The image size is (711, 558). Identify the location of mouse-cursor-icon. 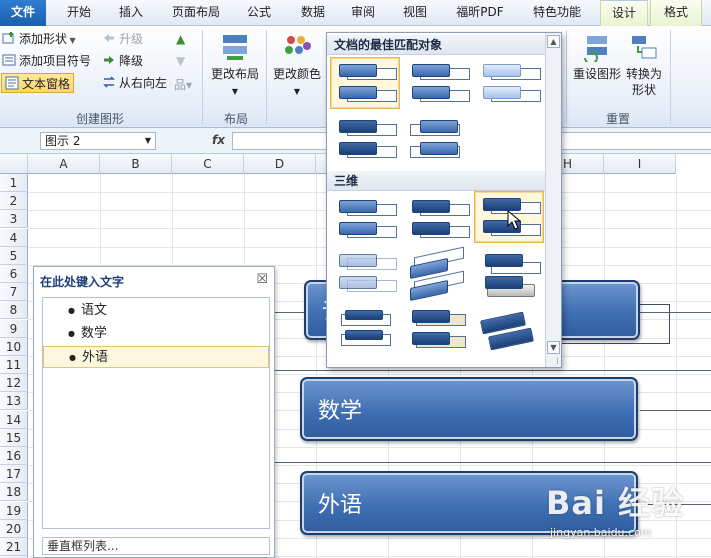
(514, 220).